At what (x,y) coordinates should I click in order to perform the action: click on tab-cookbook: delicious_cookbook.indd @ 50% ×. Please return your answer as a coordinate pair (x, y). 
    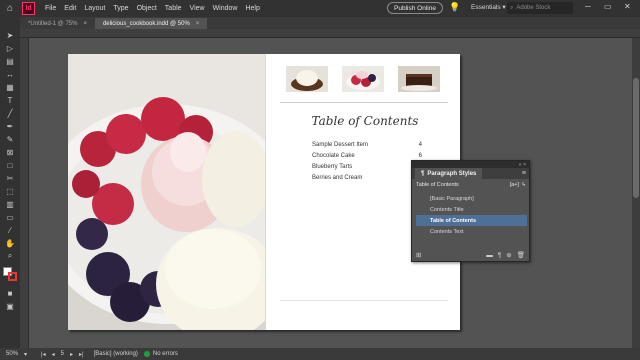
    Looking at the image, I should click on (151, 23).